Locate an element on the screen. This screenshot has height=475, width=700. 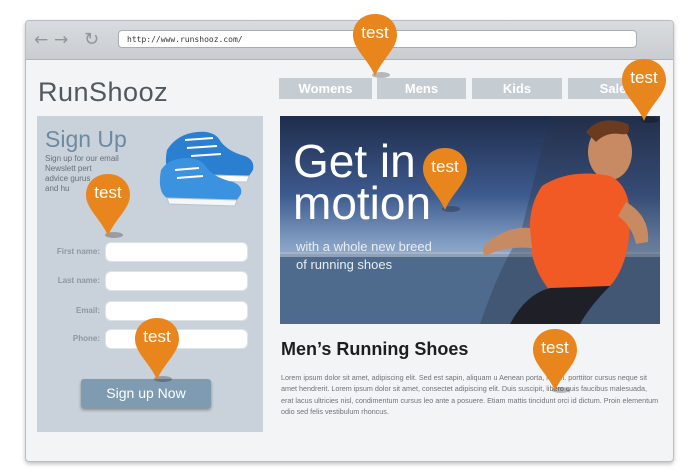
hero-subheadline: with a whole new breed of running shoes is located at coordinates (364, 256).